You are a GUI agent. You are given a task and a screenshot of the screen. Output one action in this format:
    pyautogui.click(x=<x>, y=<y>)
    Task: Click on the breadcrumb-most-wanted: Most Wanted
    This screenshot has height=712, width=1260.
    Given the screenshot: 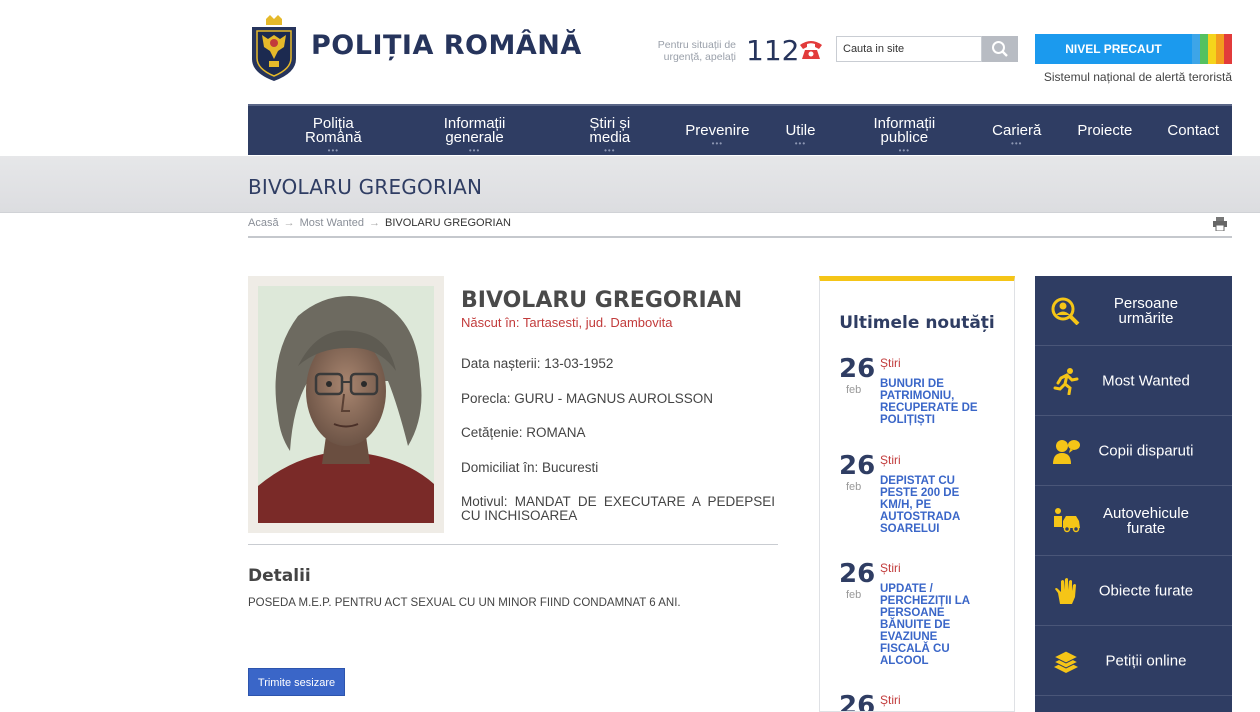 What is the action you would take?
    pyautogui.click(x=332, y=223)
    